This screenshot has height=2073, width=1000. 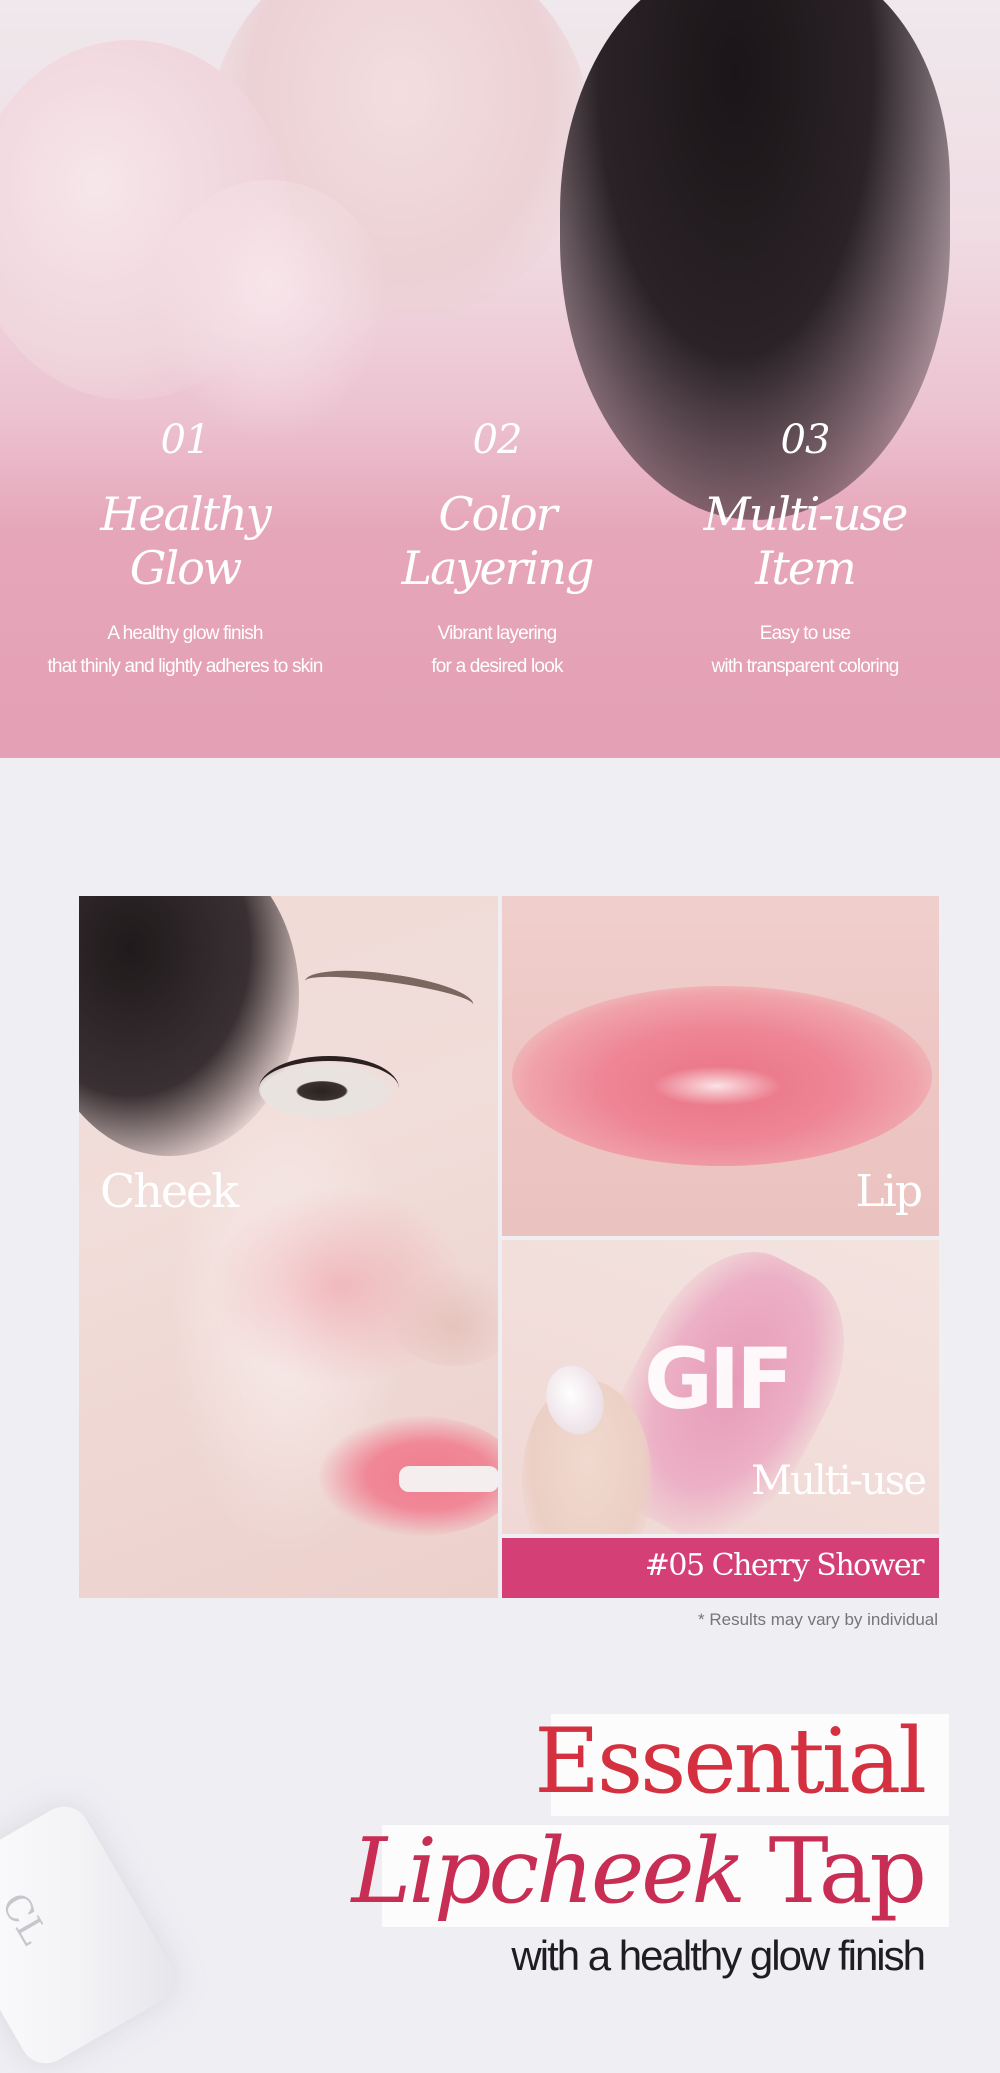 I want to click on feature-title-line: Color, so click(x=497, y=514).